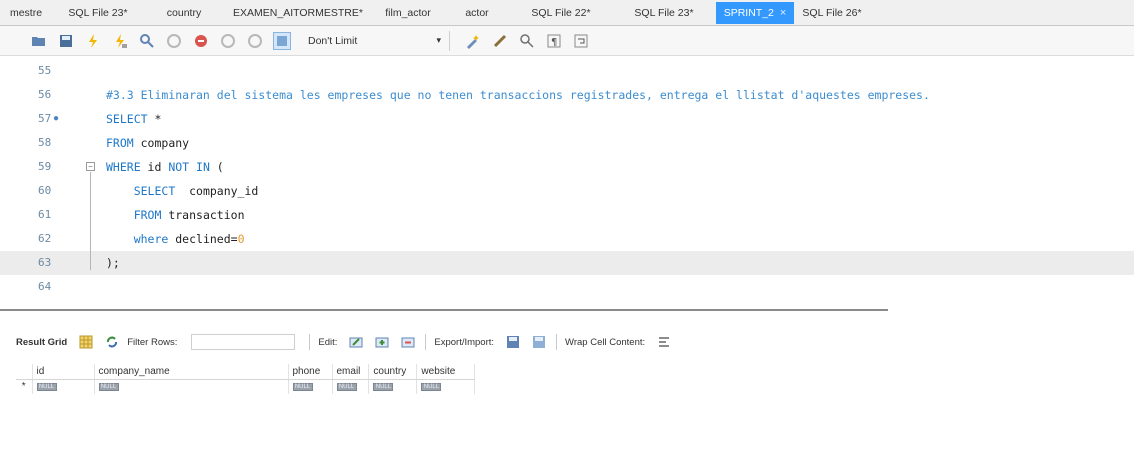 This screenshot has height=476, width=1134. I want to click on explain-icon, so click(147, 41).